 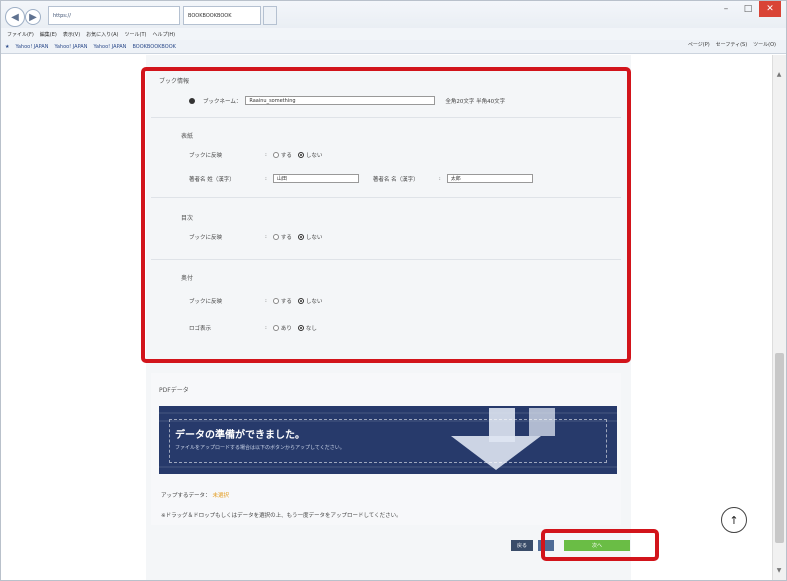 I want to click on upload-status-value: 未選択, so click(x=221, y=496).